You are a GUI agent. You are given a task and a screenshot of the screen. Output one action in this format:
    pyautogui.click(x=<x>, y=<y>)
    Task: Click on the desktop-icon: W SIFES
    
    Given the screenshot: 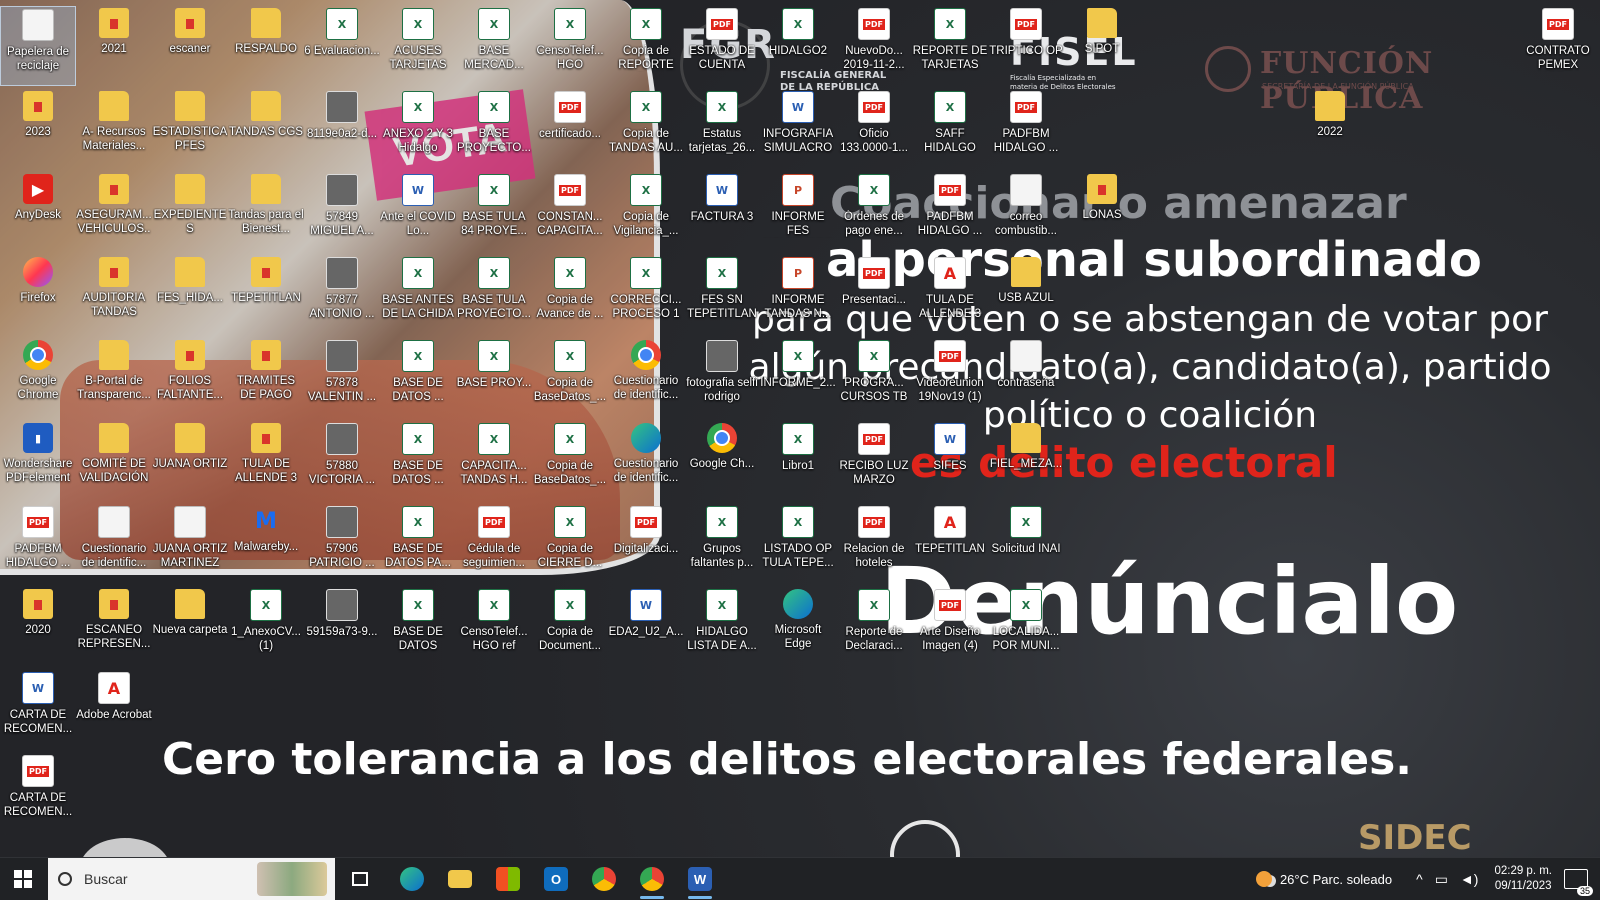 What is the action you would take?
    pyautogui.click(x=950, y=461)
    